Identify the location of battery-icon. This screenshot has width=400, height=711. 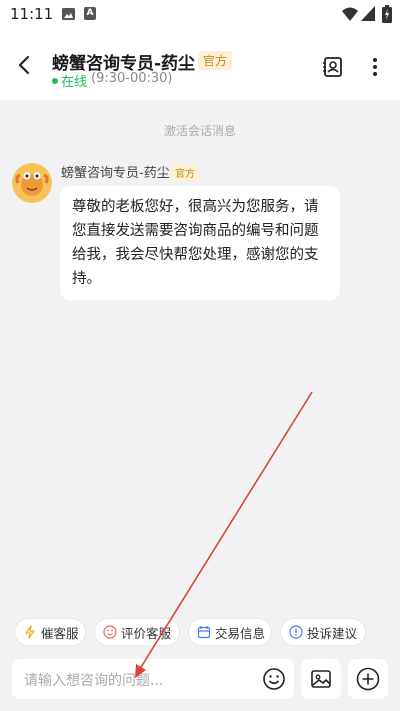
(387, 14).